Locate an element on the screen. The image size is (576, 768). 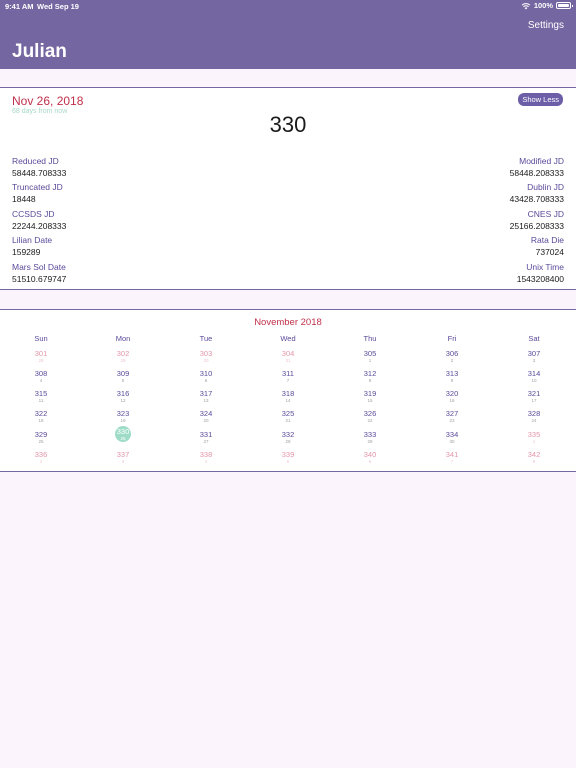
calendar-day: 317 13 is located at coordinates (206, 396).